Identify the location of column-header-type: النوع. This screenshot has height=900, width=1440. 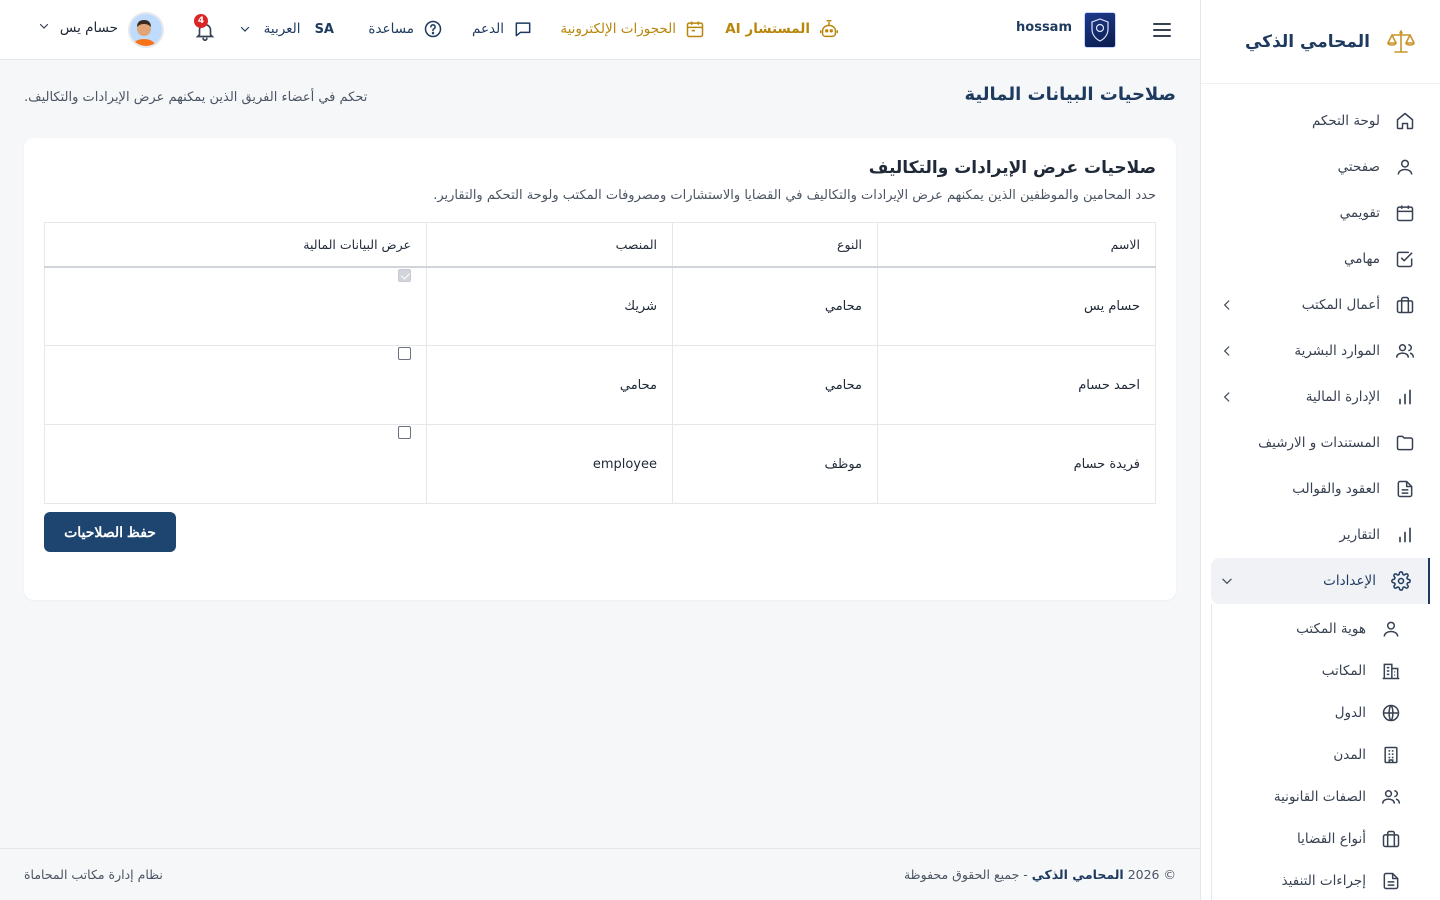
(775, 245).